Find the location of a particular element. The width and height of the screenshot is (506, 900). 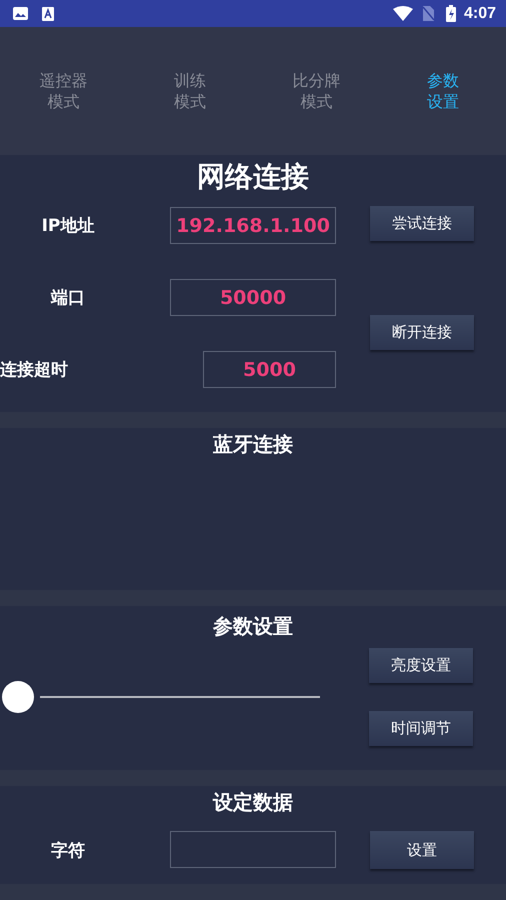

battery-icon is located at coordinates (451, 13).